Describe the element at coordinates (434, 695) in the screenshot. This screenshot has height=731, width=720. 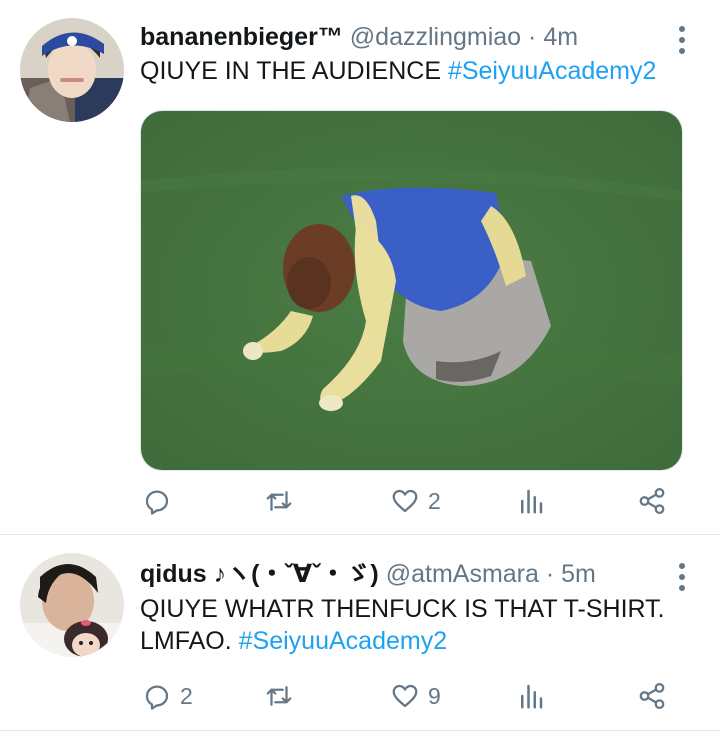
I see `like-count: 9` at that location.